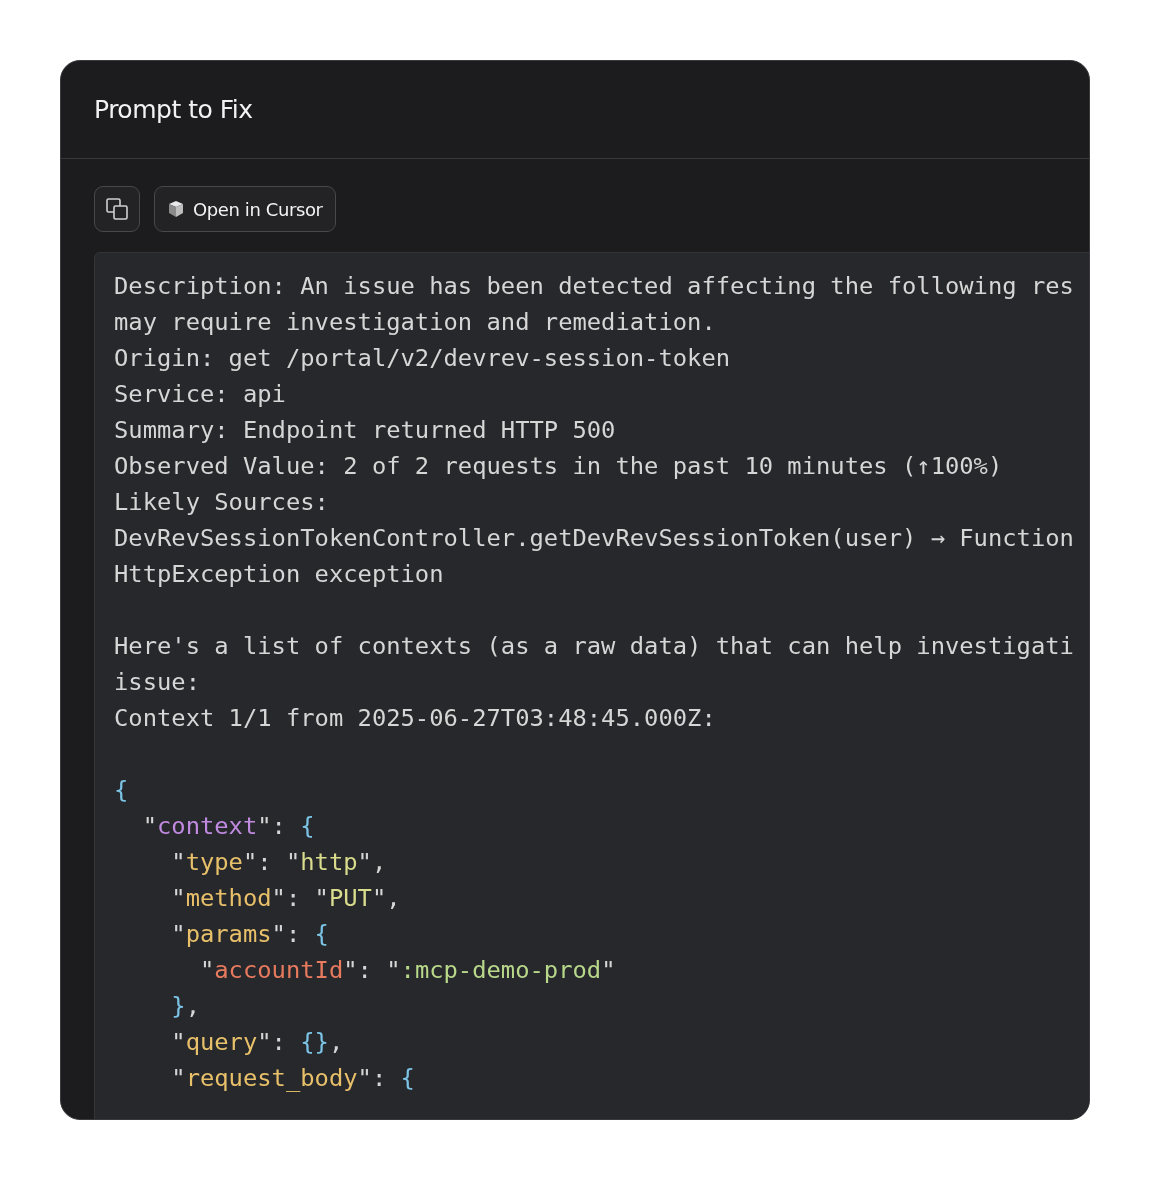  What do you see at coordinates (365, 430) in the screenshot?
I see `code-line: Summary: Endpoint returned HTTP 500` at bounding box center [365, 430].